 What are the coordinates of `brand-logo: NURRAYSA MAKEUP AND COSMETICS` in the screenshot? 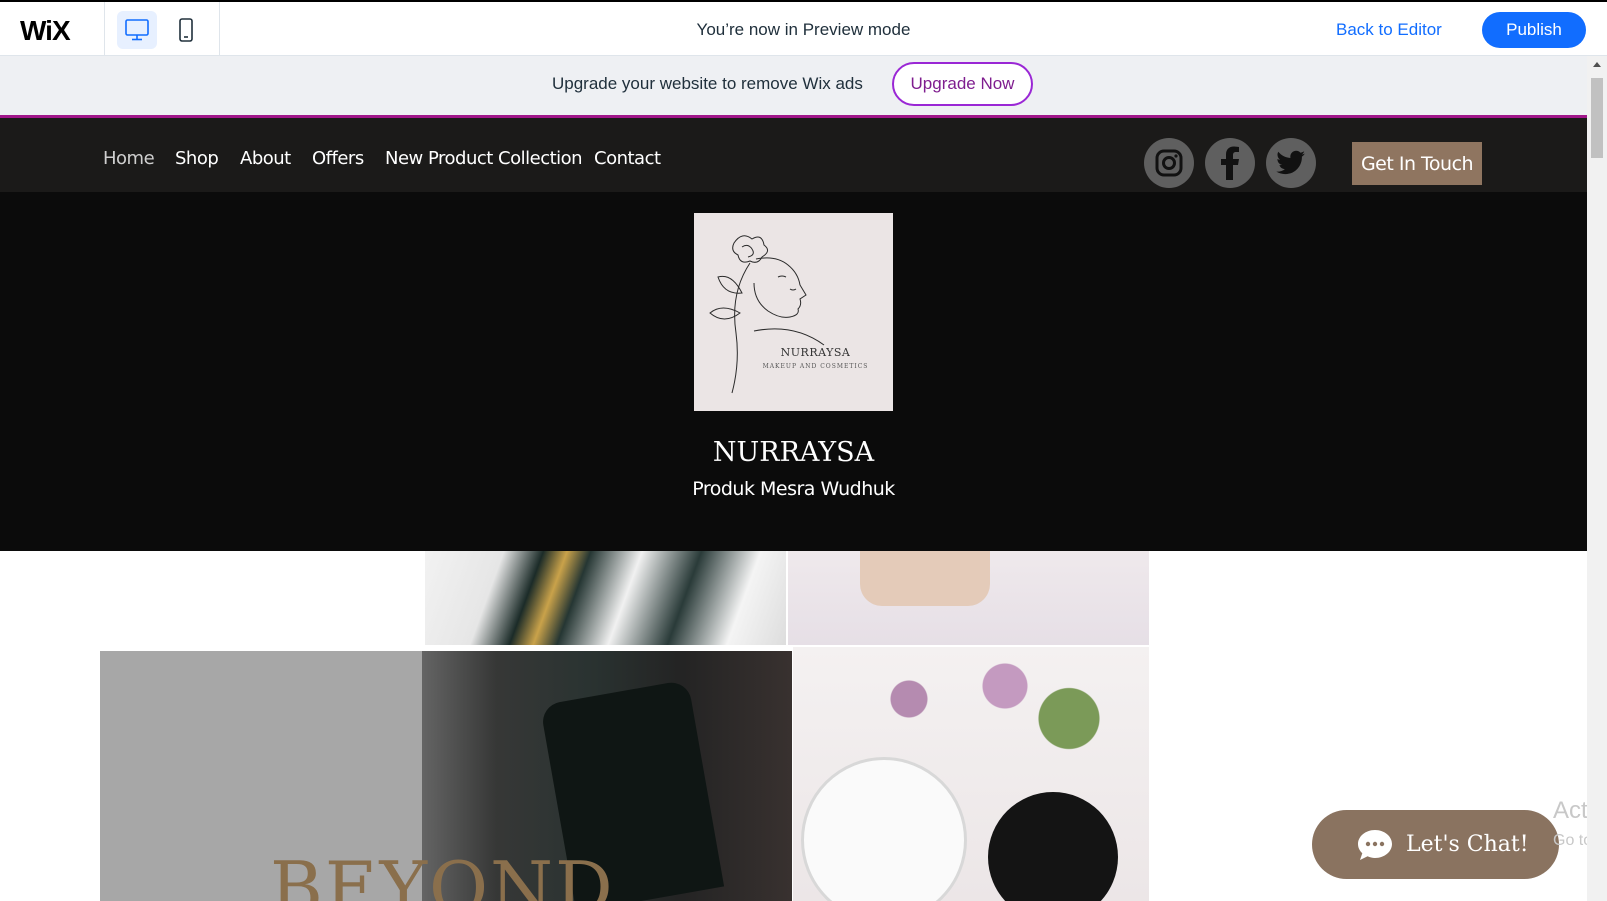 It's located at (793, 312).